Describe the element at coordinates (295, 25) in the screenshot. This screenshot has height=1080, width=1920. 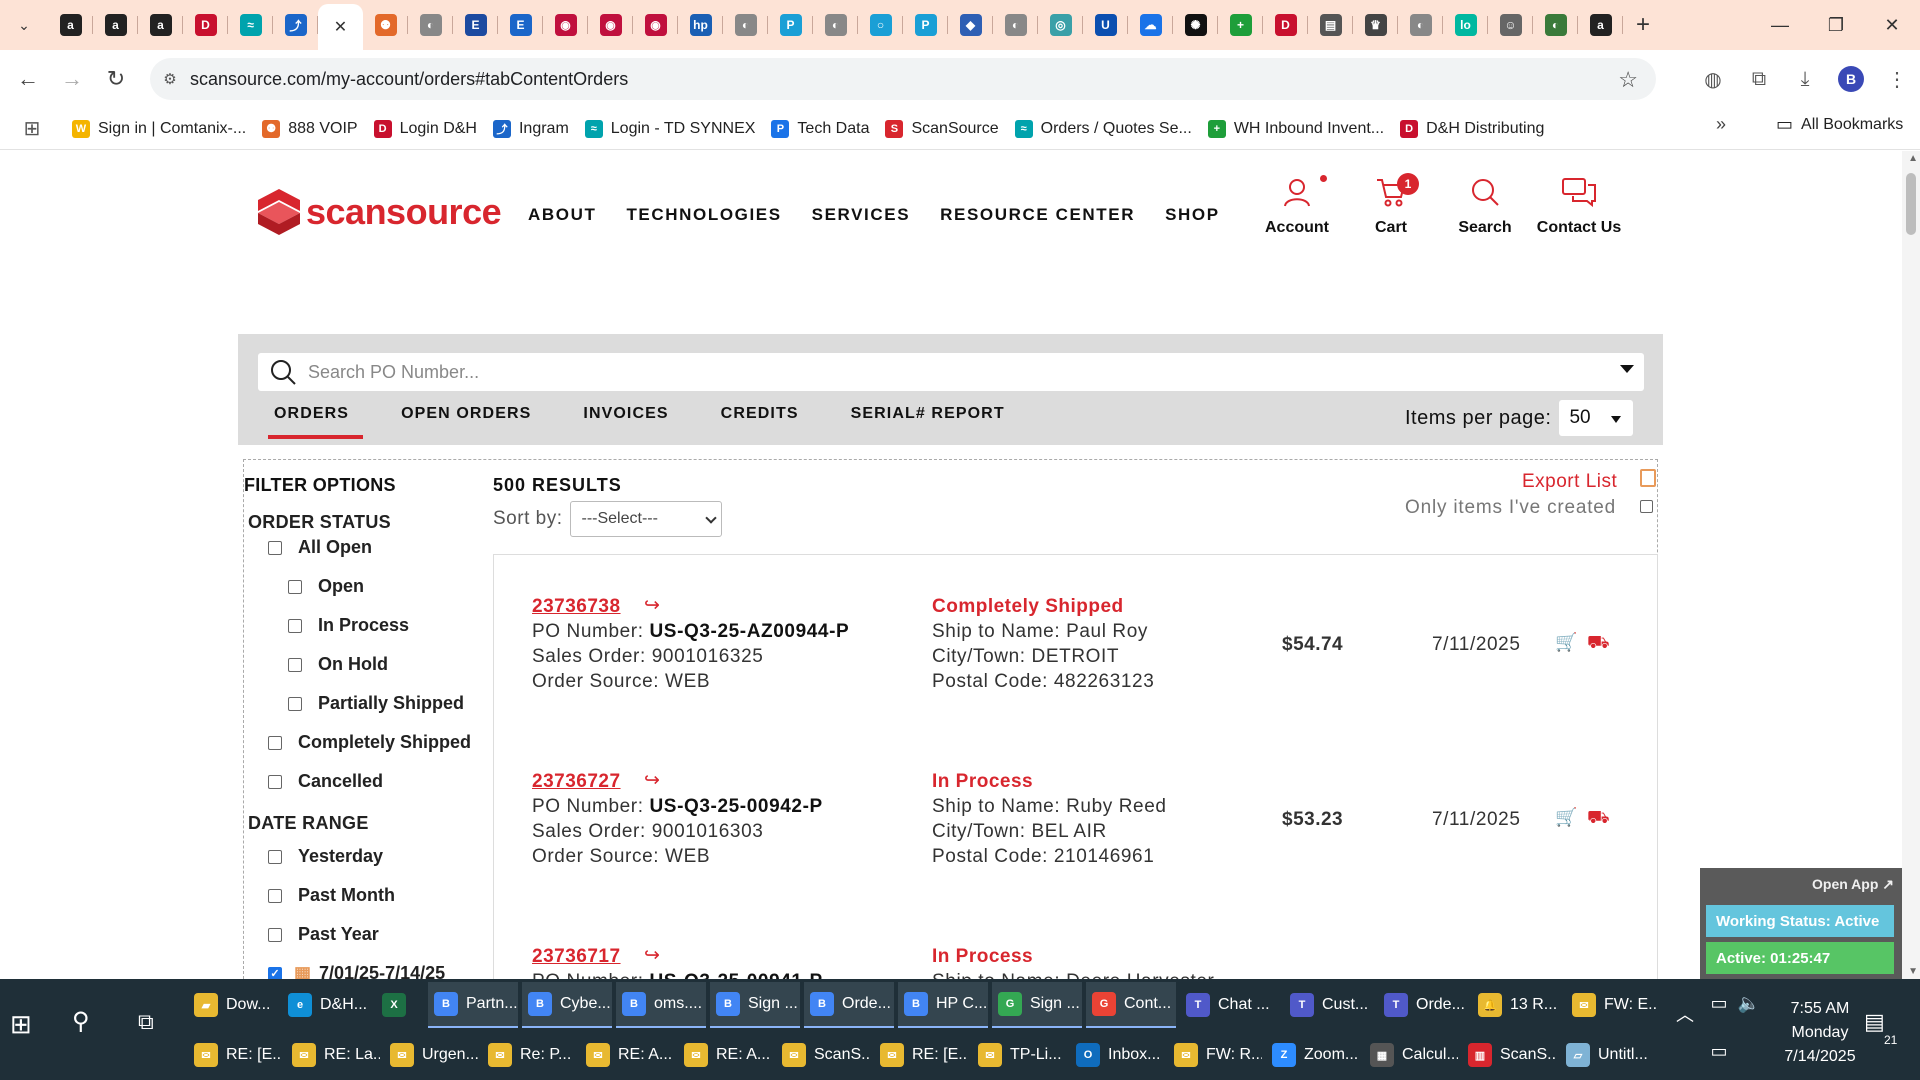
I see `browser-tab: ⤴` at that location.